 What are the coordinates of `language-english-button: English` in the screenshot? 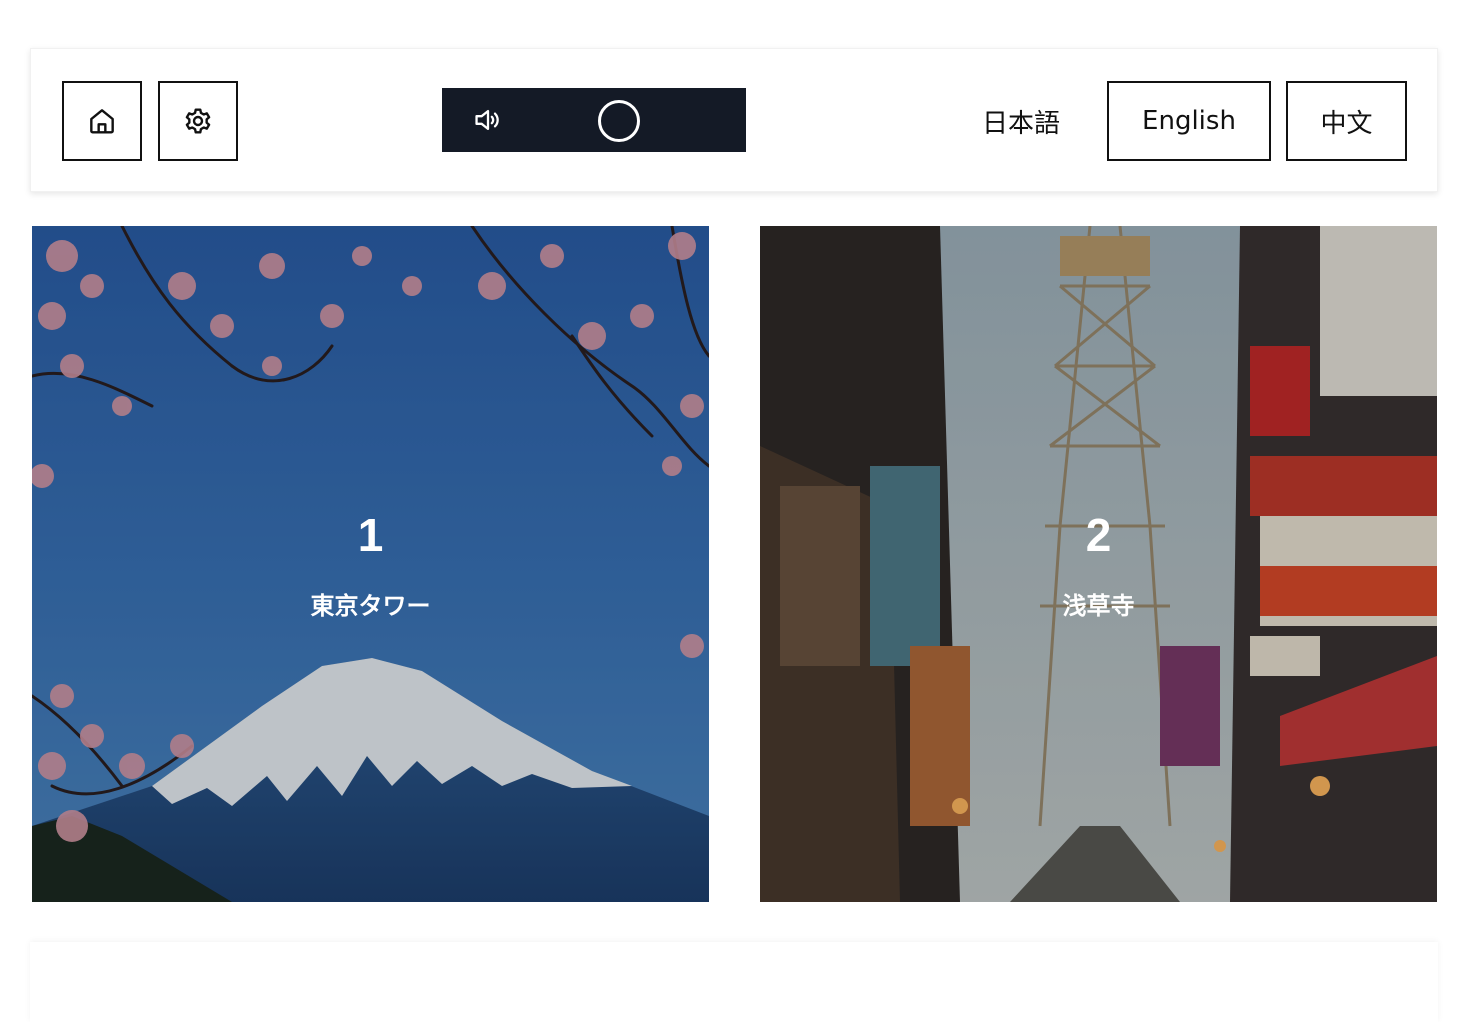 It's located at (1189, 121).